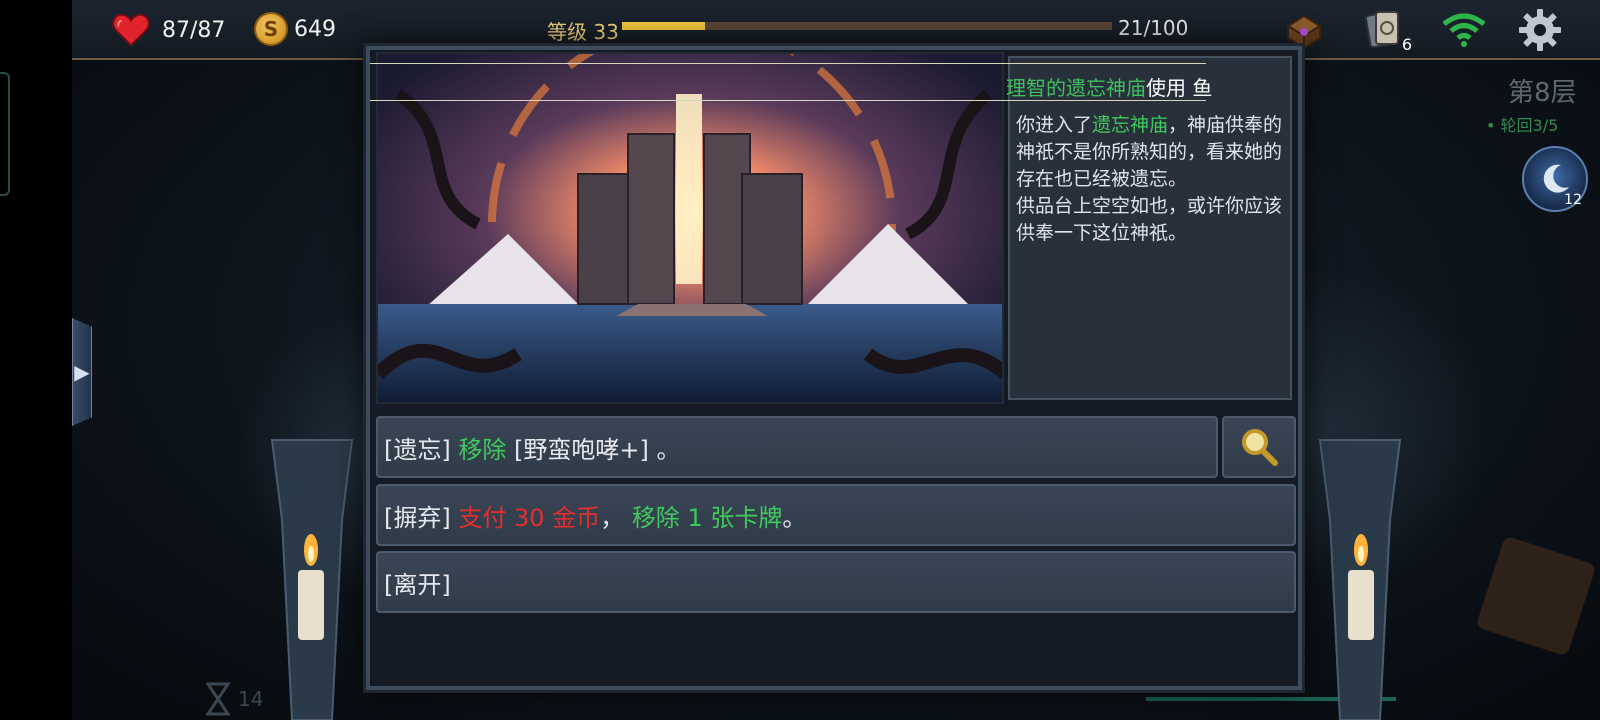  I want to click on choice-green: 移除 1 张卡牌, so click(707, 517).